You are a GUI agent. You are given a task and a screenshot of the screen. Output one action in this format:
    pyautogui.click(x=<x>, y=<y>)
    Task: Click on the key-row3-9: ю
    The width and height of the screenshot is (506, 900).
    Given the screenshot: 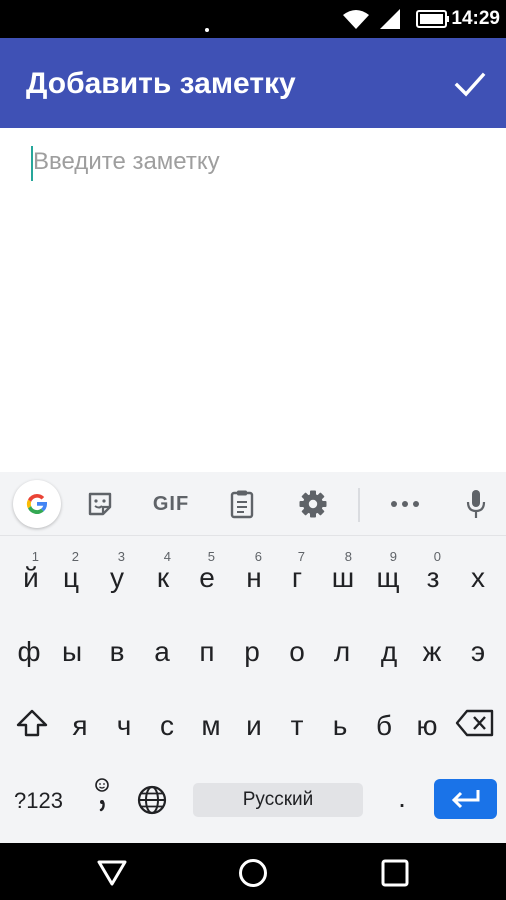 What is the action you would take?
    pyautogui.click(x=427, y=726)
    